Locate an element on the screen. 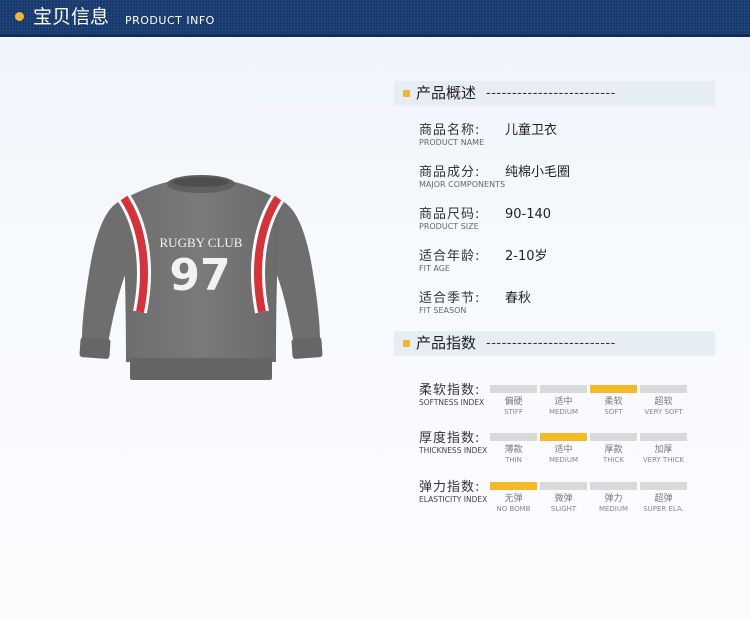 The image size is (750, 619). product-image: RUGBY CLUB 97 is located at coordinates (201, 277).